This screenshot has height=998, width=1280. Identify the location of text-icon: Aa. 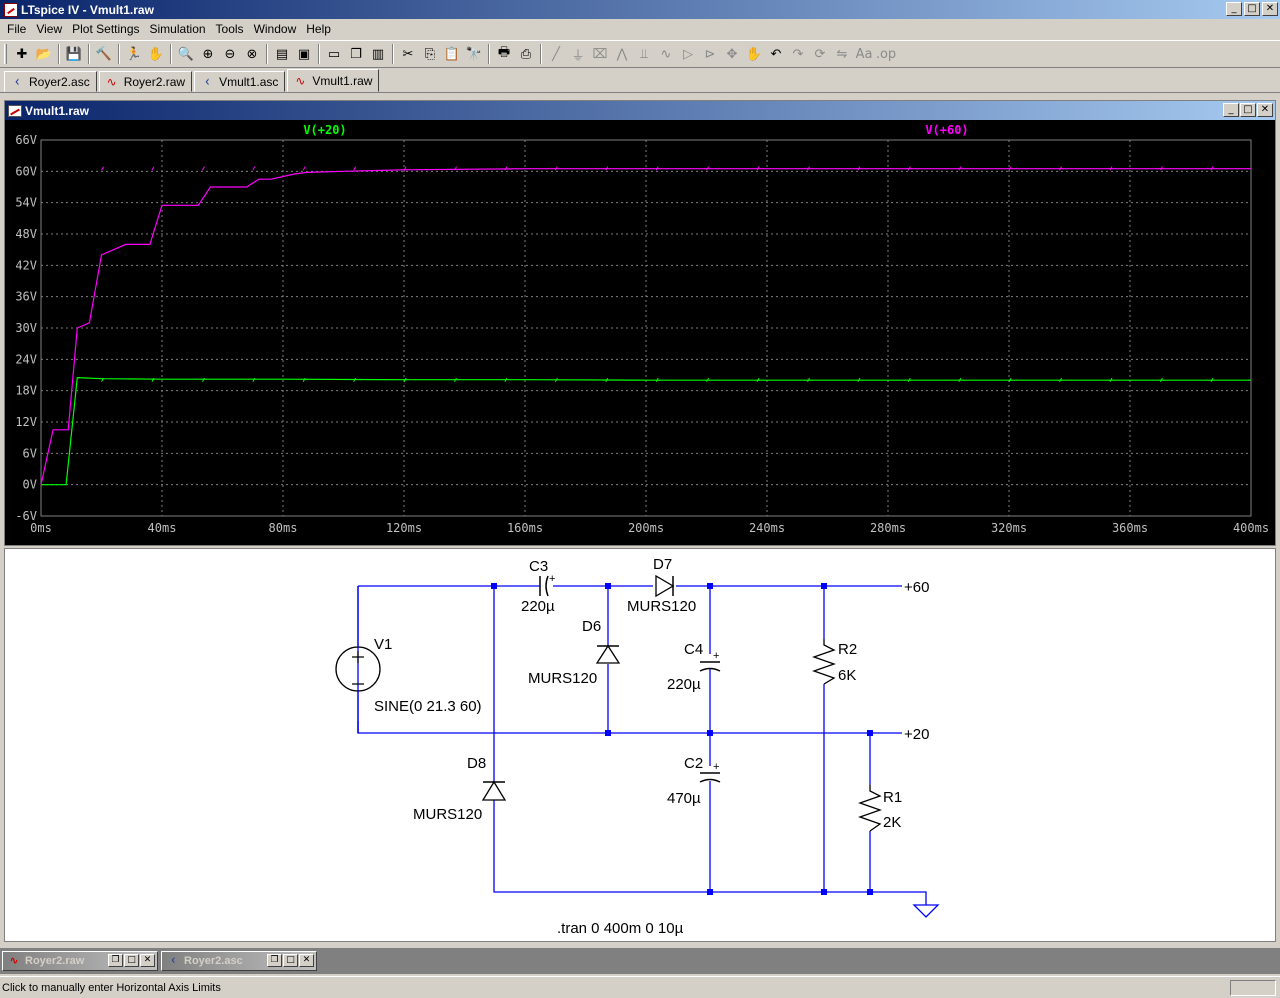
(864, 54).